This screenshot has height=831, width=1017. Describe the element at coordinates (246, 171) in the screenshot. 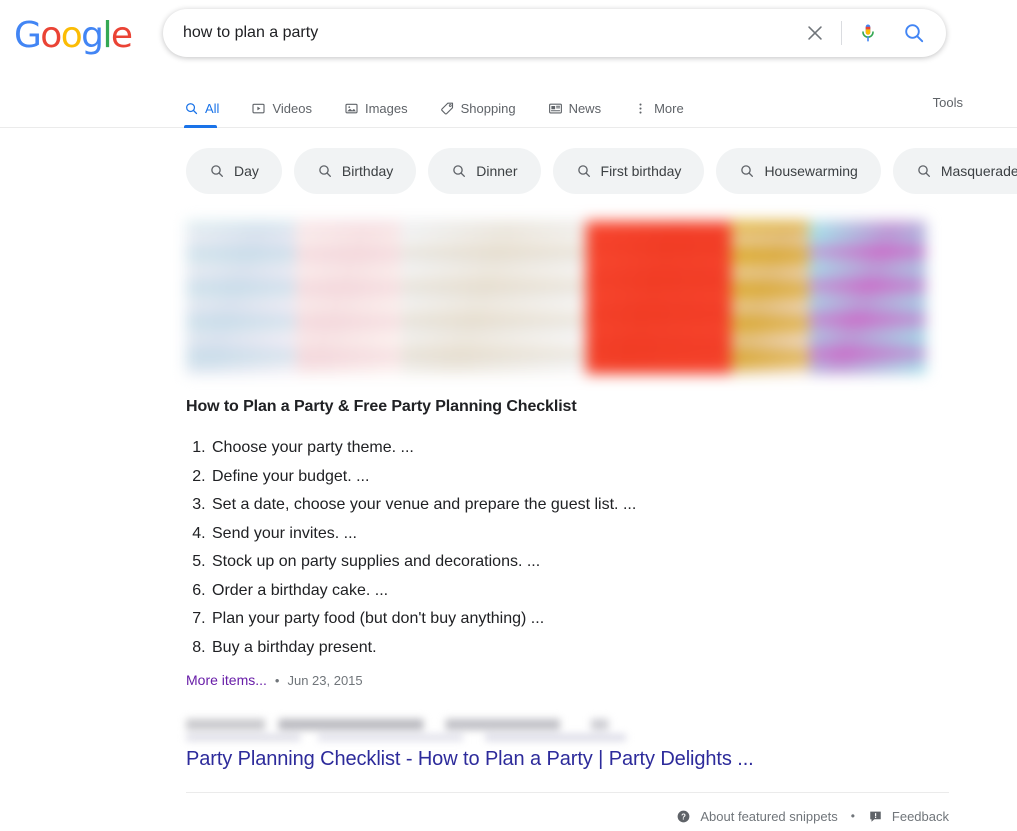

I see `chip-label: Day` at that location.